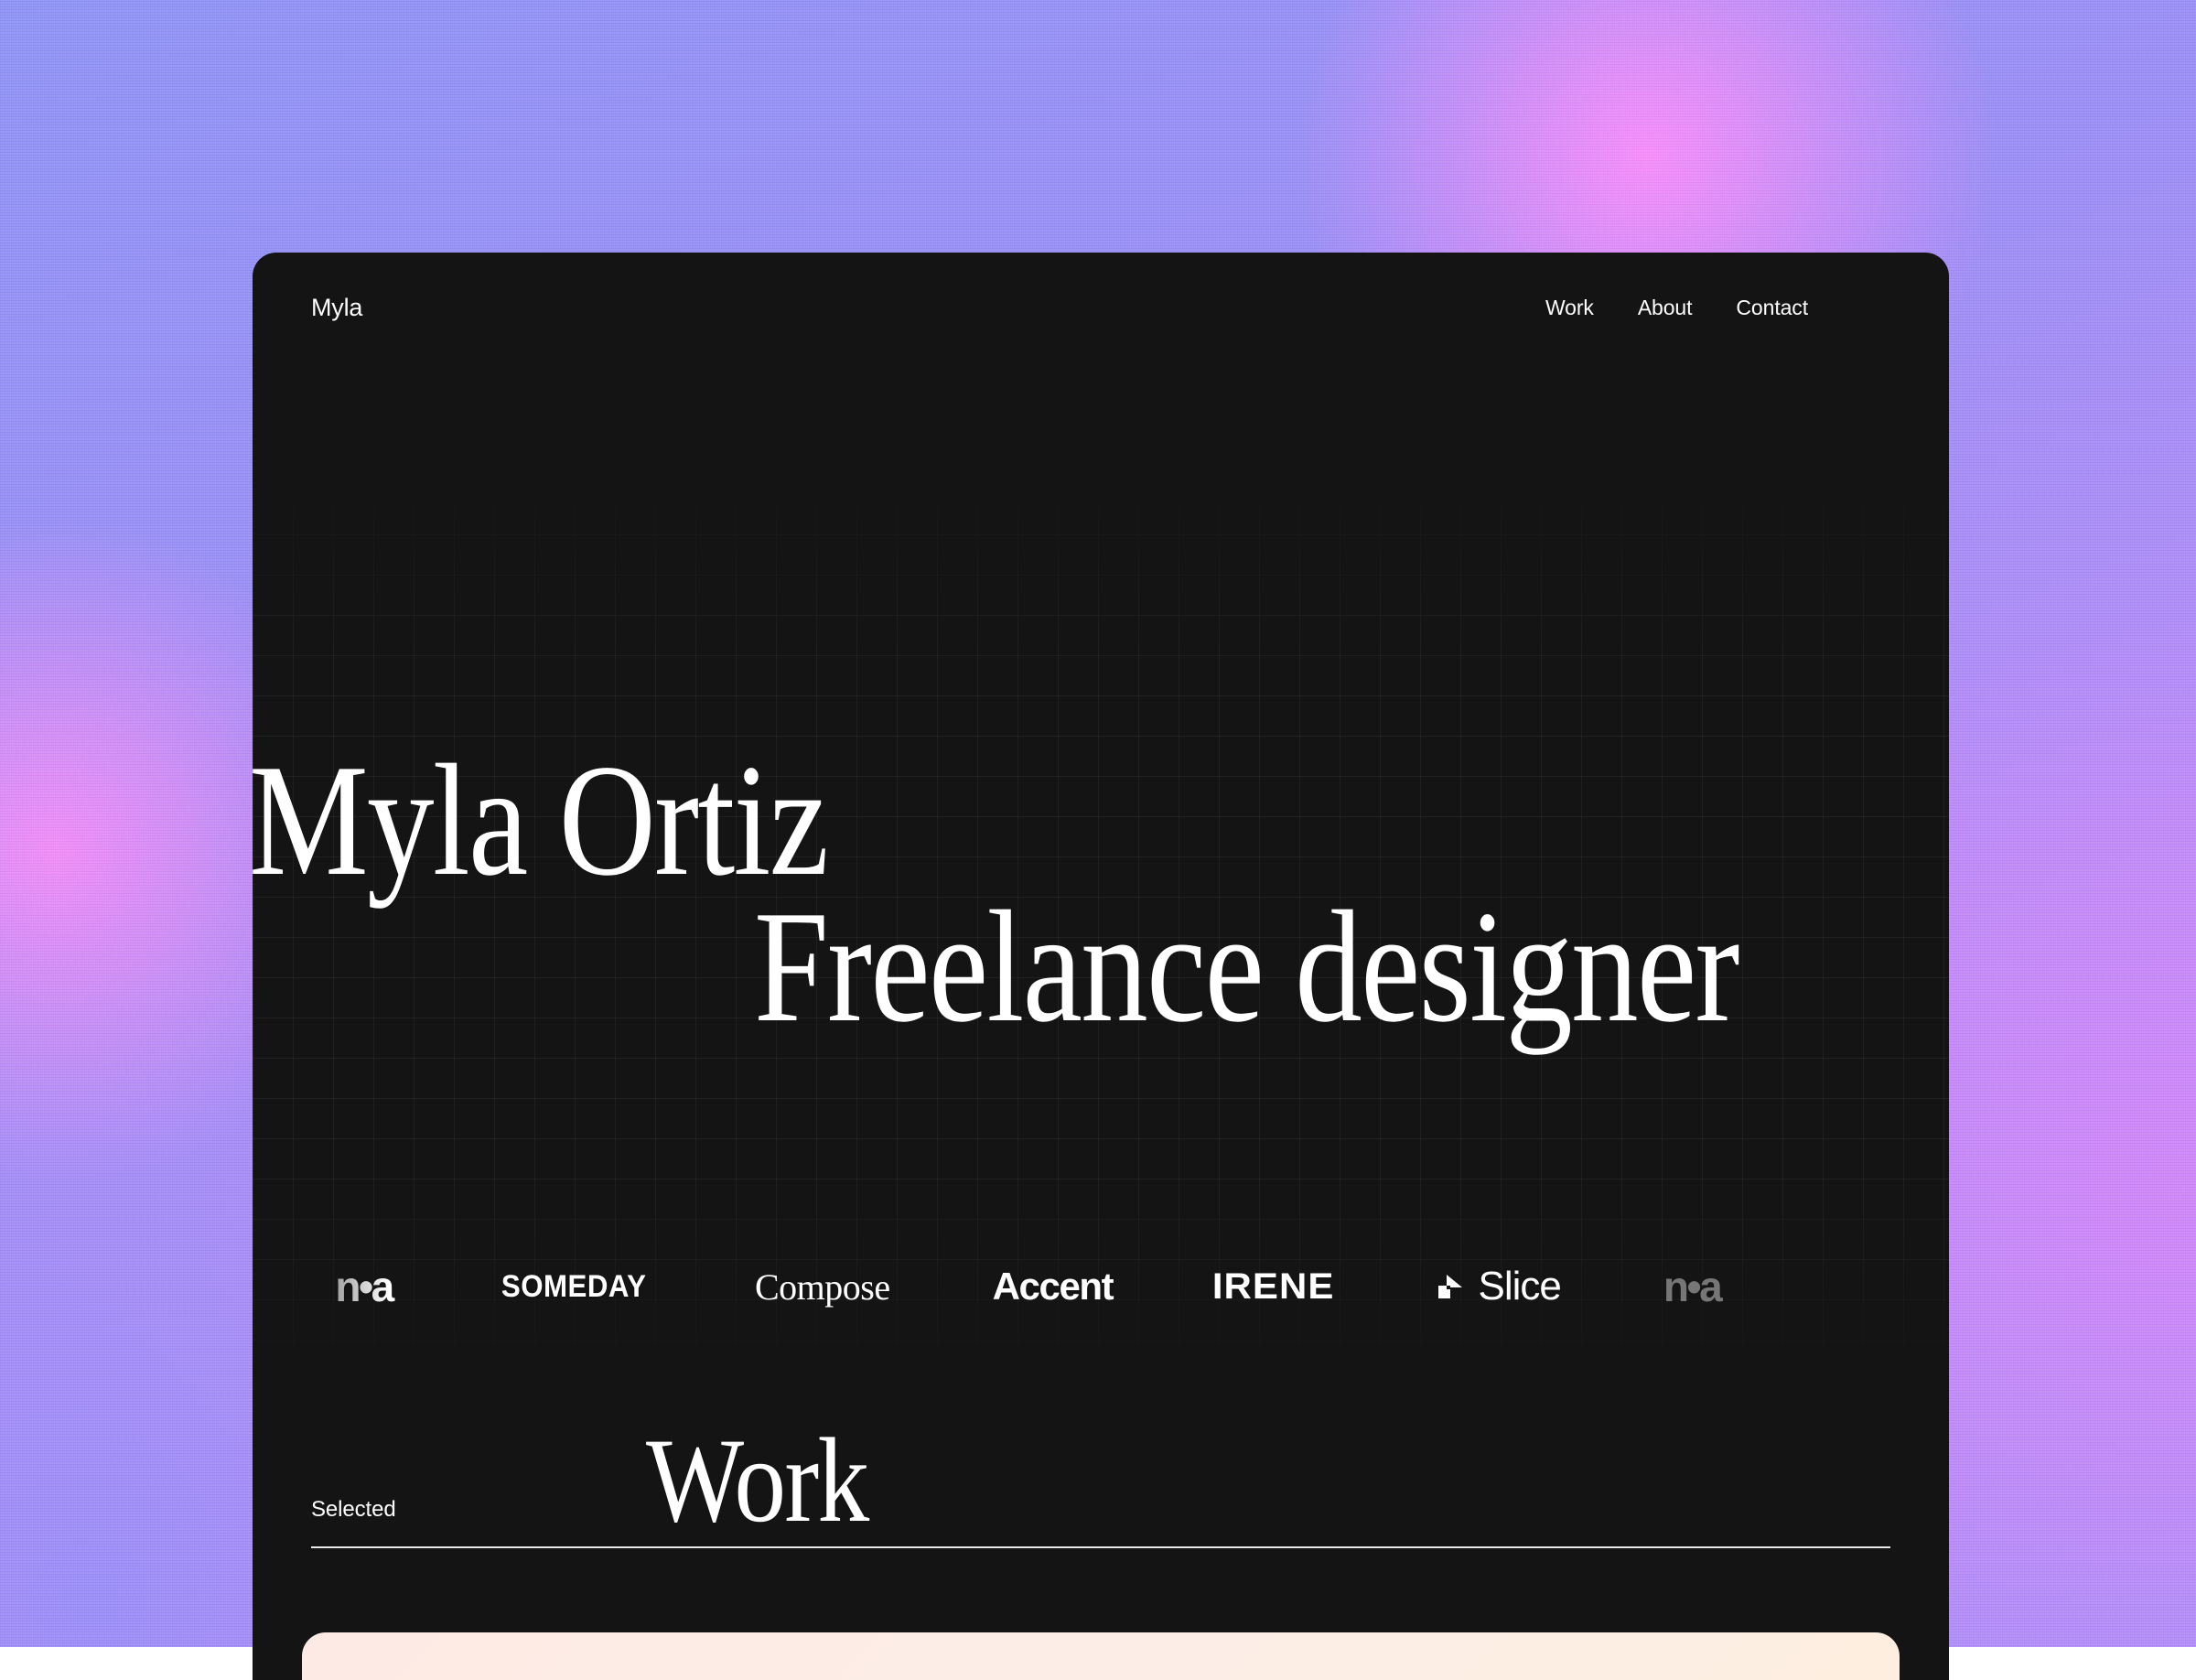 This screenshot has height=1680, width=2196. Describe the element at coordinates (1718, 308) in the screenshot. I see `primary-nav: Work About Contact` at that location.